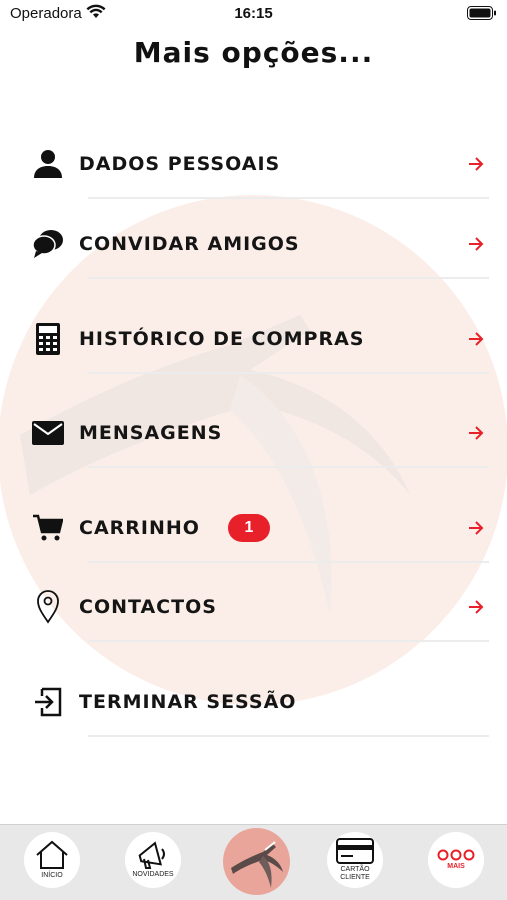 The image size is (507, 900). Describe the element at coordinates (188, 702) in the screenshot. I see `menu-item-label: TERMINAR SESSÃO` at that location.